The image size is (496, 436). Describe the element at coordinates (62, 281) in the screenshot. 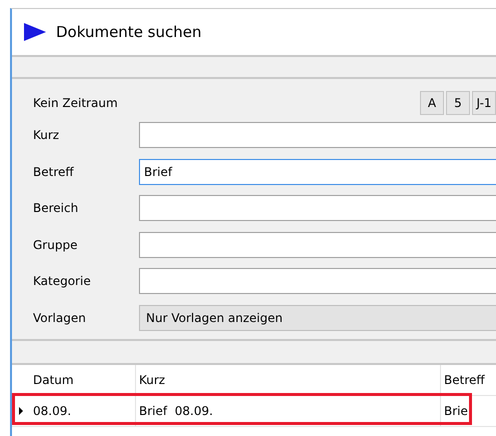

I see `field-label: Kategorie` at that location.